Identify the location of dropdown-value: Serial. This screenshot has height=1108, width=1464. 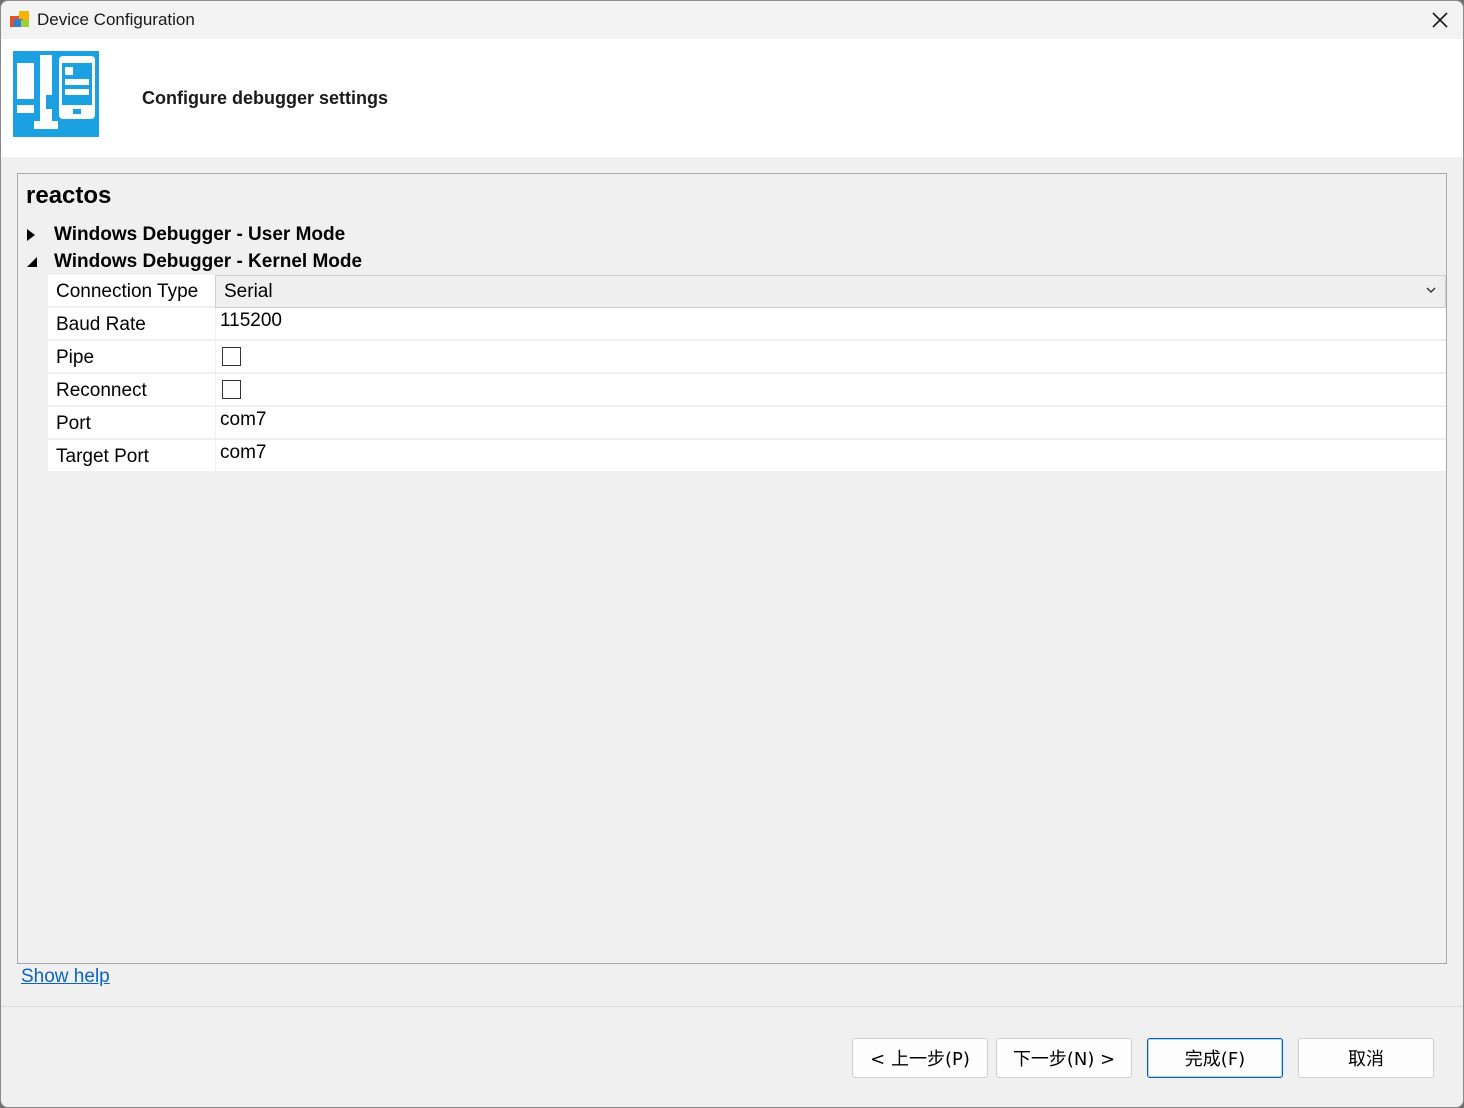
(248, 291).